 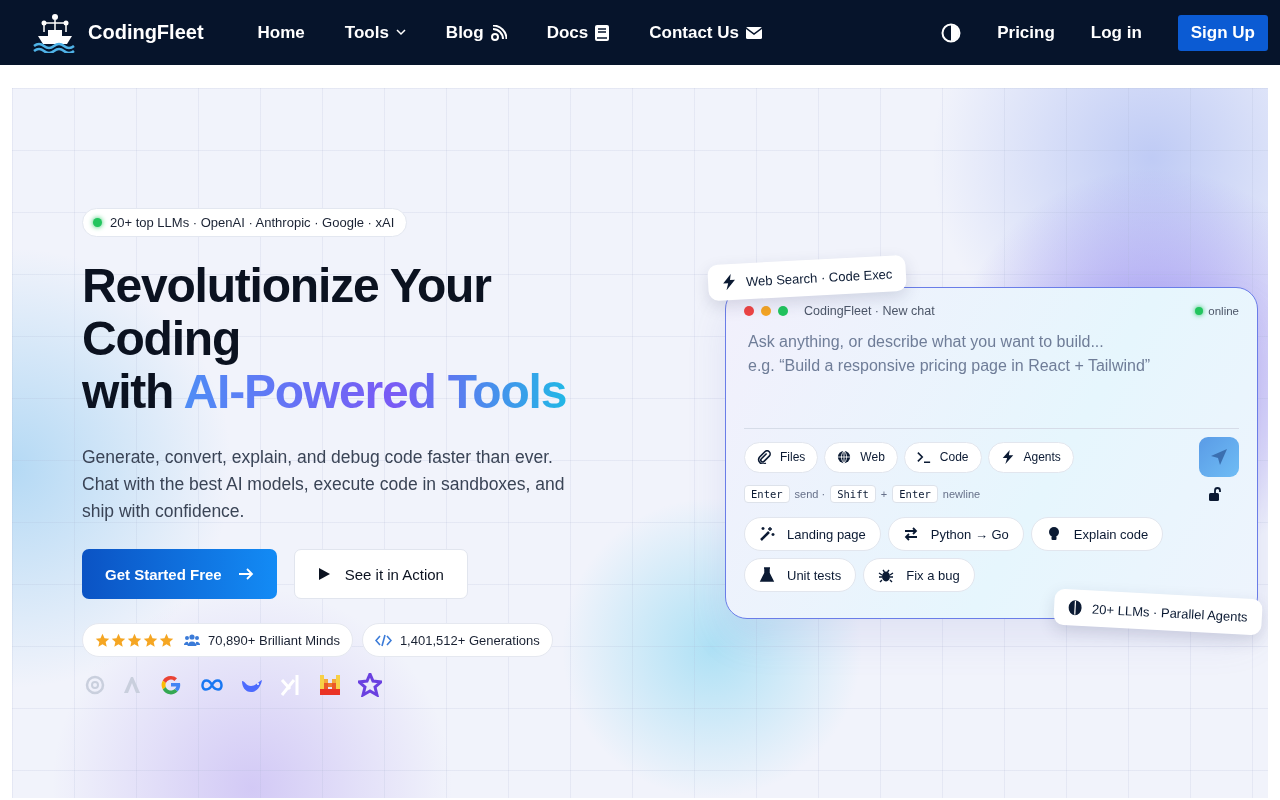 What do you see at coordinates (767, 575) in the screenshot?
I see `flask-icon` at bounding box center [767, 575].